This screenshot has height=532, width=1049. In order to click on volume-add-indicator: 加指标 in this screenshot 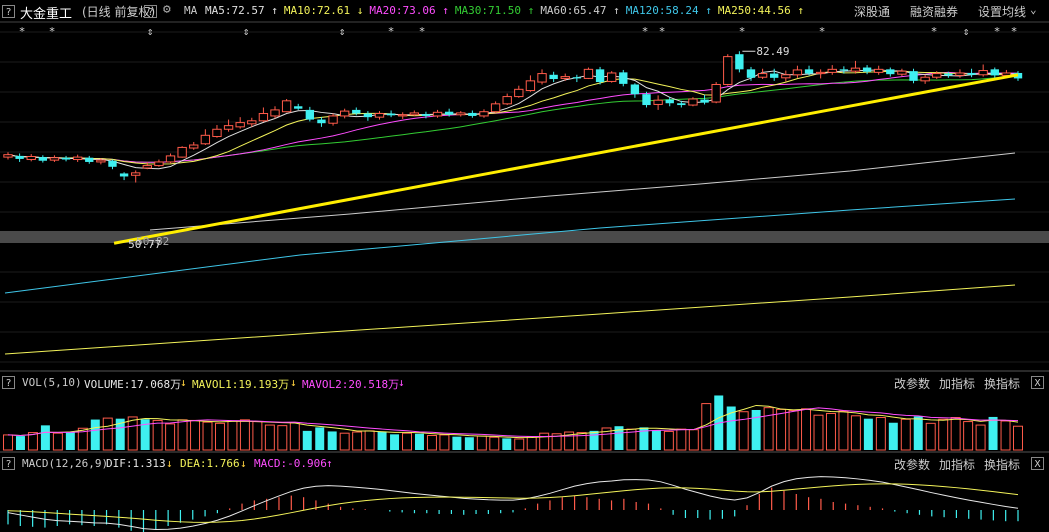, I will do `click(957, 383)`.